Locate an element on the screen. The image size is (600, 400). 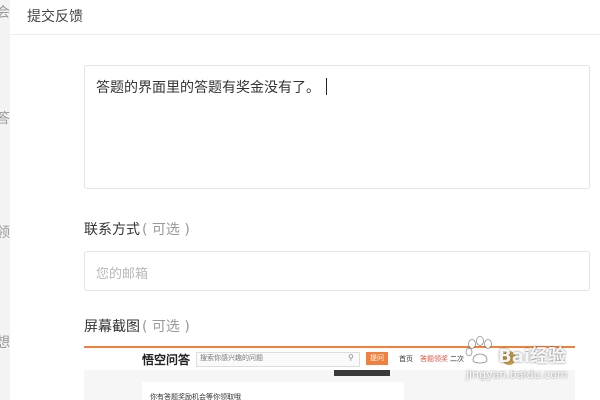
background-glyph: 想 is located at coordinates (5, 343).